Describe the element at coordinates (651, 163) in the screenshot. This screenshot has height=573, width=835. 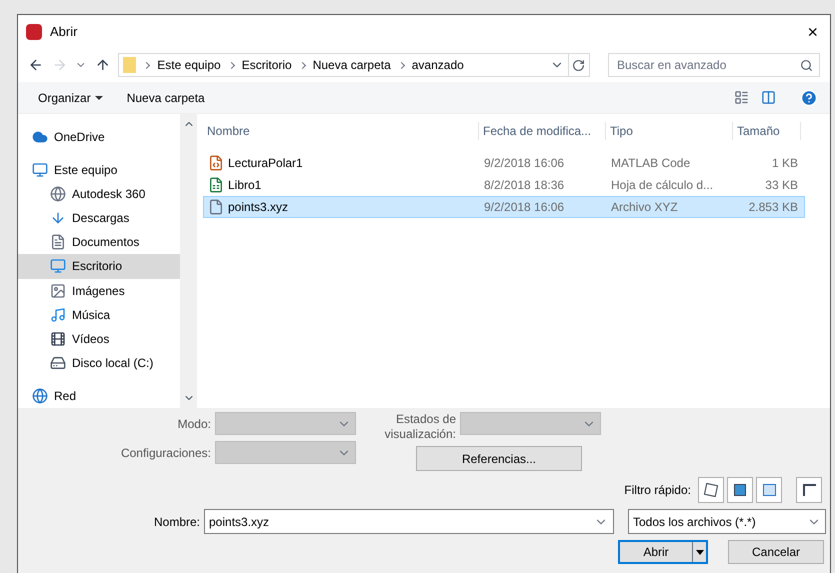
I see `table-cell-text: MATLAB Code` at that location.